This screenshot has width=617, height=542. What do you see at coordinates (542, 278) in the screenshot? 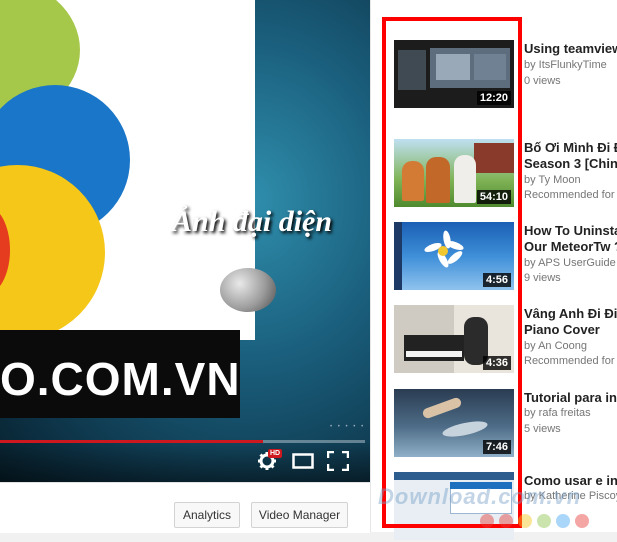
I see `video-stat: 9 views` at bounding box center [542, 278].